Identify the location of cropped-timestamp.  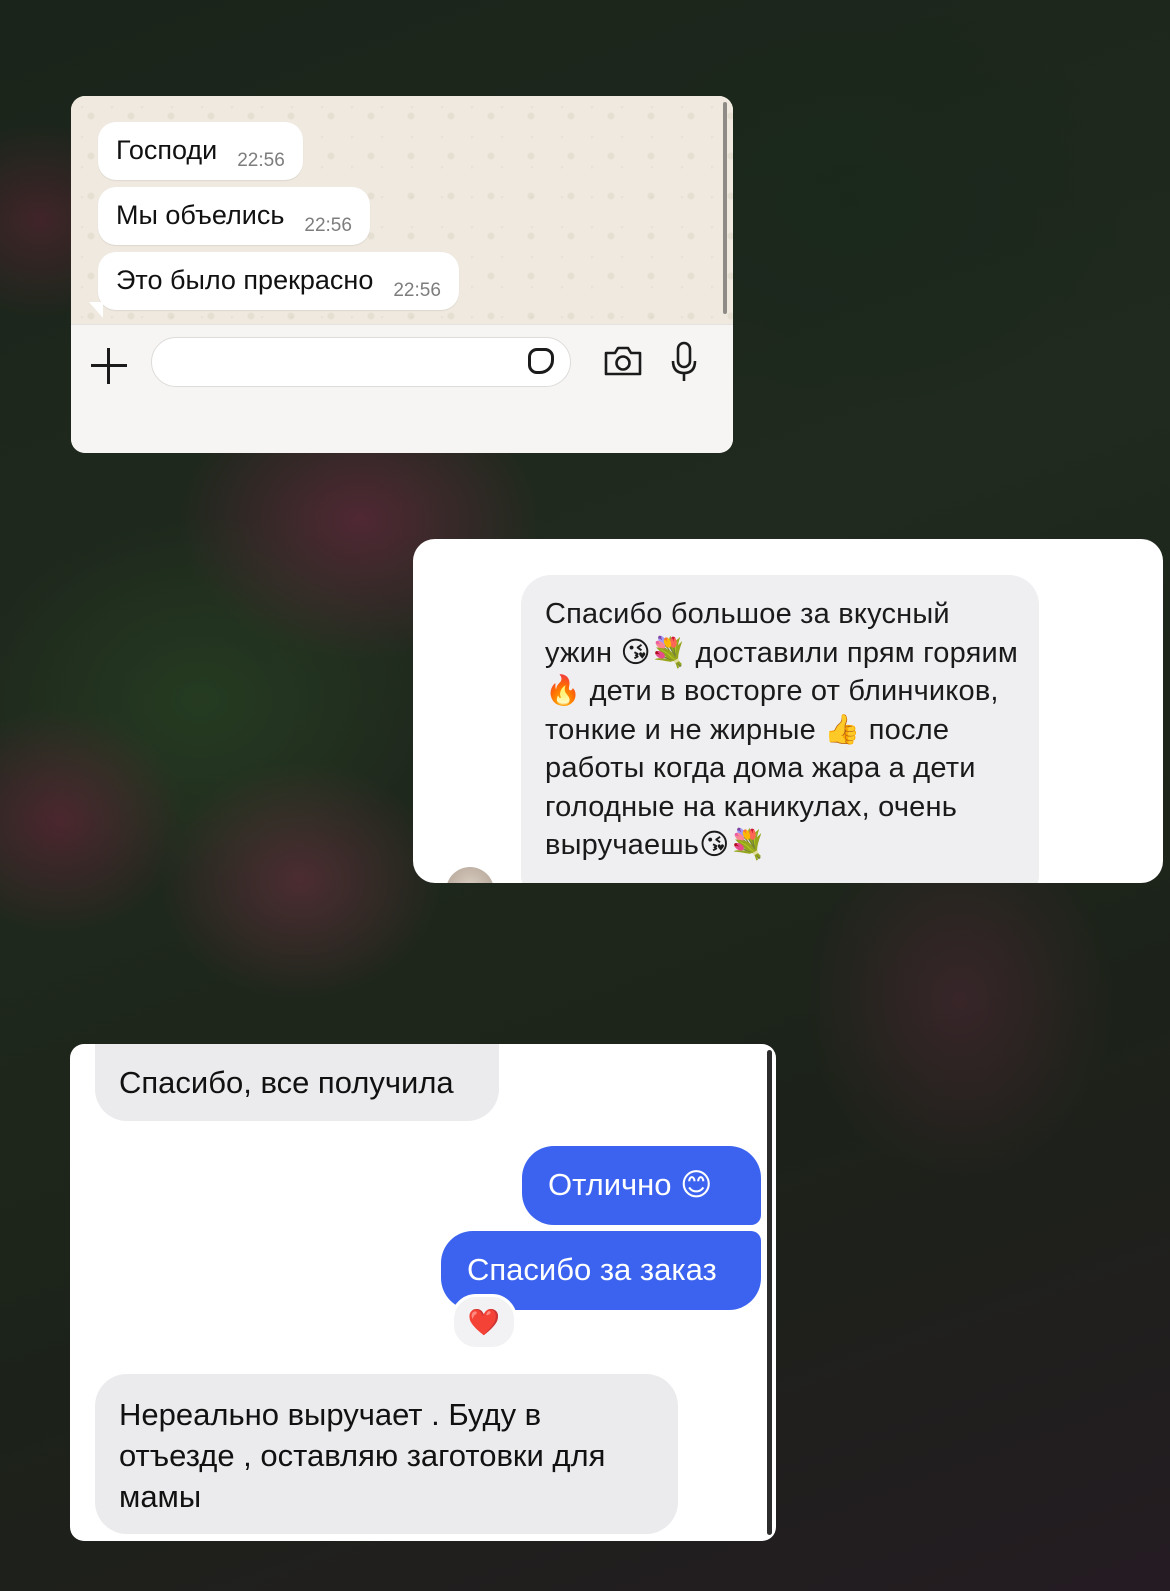
(783, 540).